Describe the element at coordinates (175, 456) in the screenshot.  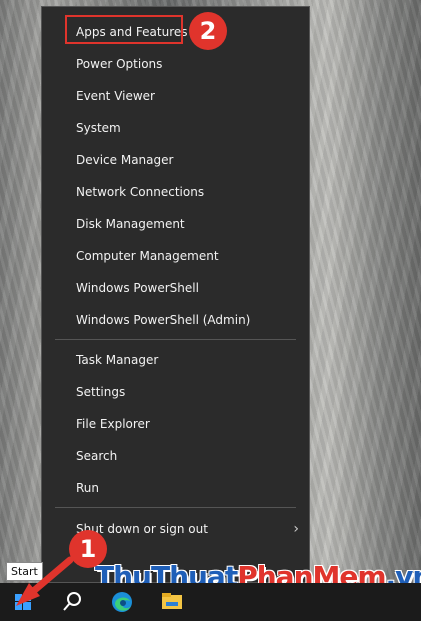
I see `menu-item-search: Search` at that location.